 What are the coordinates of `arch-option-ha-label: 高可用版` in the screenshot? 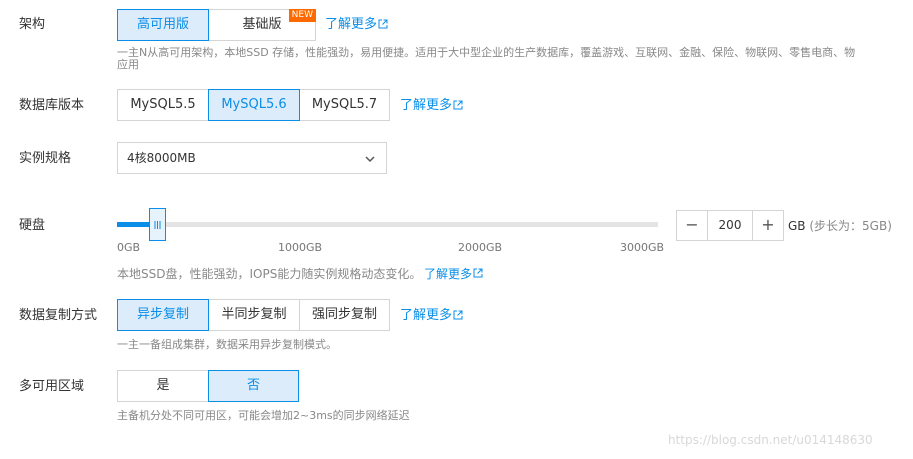 It's located at (162, 24).